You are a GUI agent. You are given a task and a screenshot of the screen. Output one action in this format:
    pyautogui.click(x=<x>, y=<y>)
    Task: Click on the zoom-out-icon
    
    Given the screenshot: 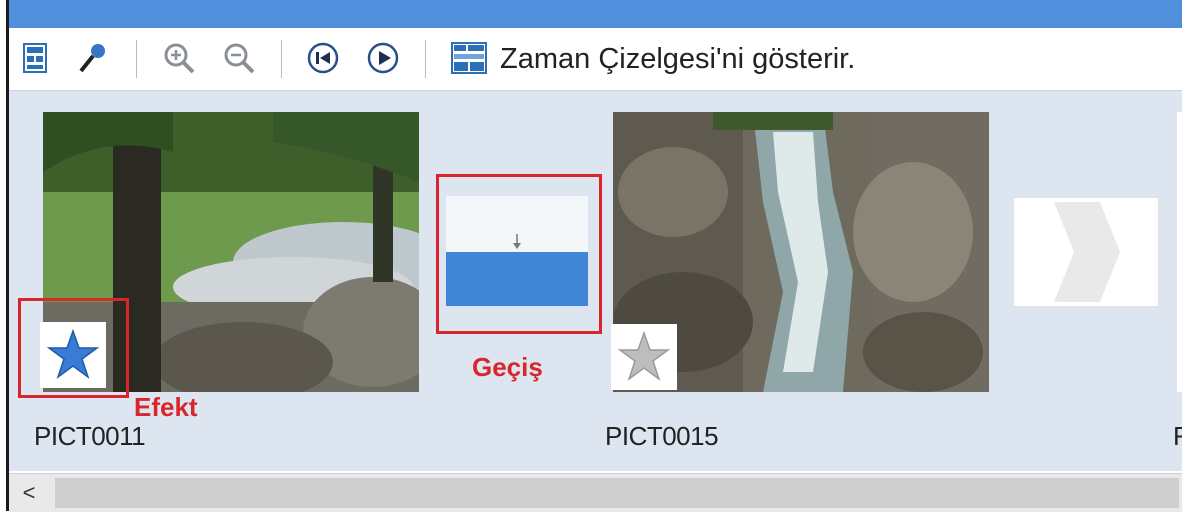 What is the action you would take?
    pyautogui.click(x=239, y=58)
    